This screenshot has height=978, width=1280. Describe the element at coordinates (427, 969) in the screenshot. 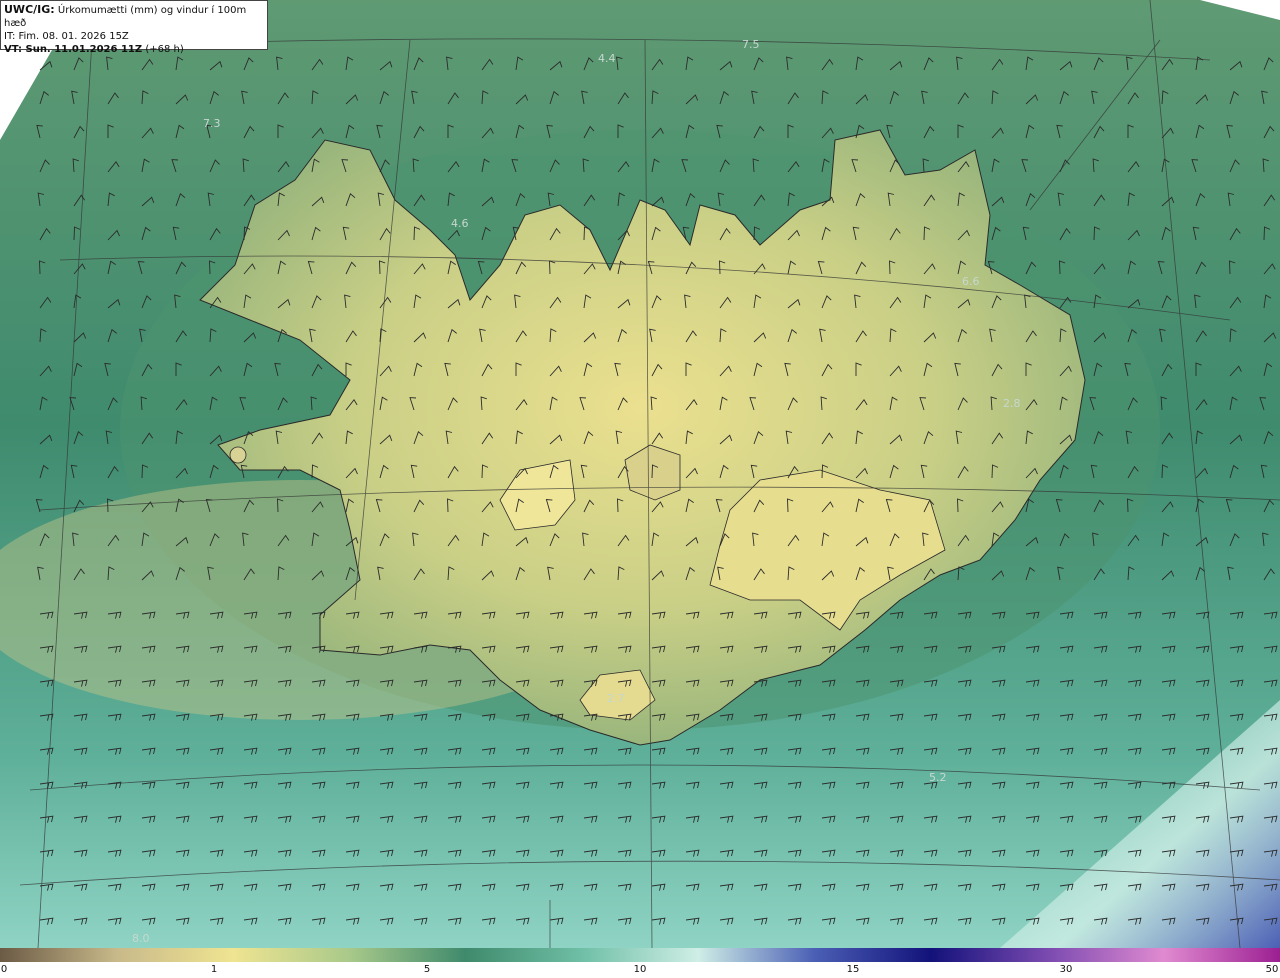

I see `colorbar-tick: 5` at that location.